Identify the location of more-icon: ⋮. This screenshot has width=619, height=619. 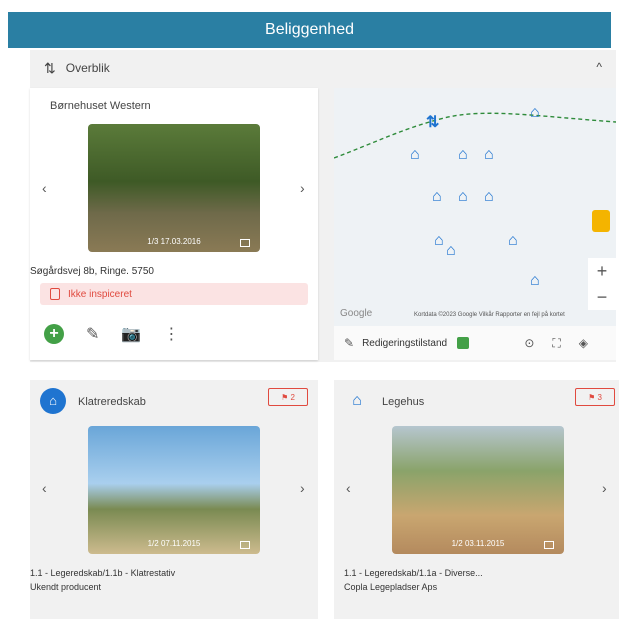
(171, 334).